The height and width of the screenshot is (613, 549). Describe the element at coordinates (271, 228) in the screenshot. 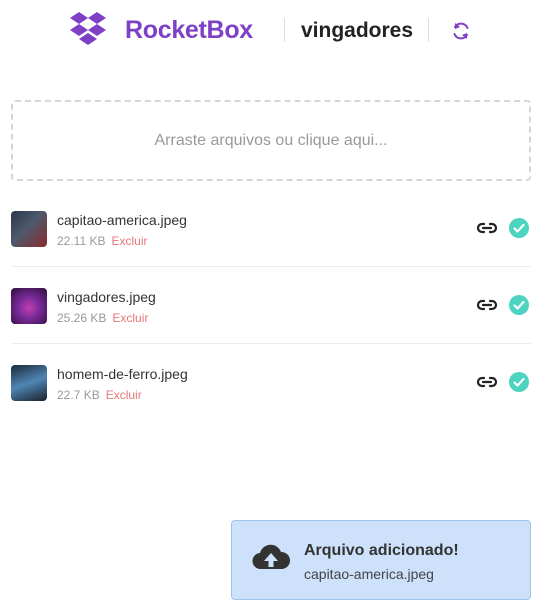

I see `file-item: capitao-america.jpeg 22.11 KB Excluir` at that location.